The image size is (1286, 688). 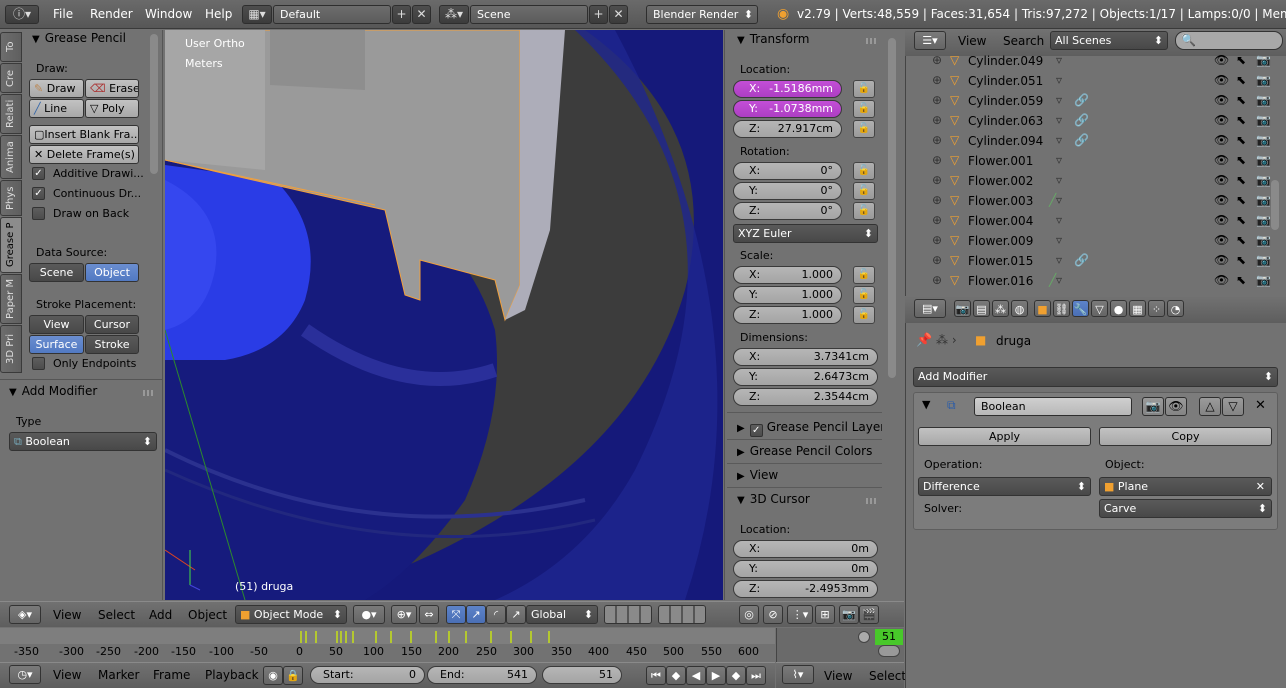 I want to click on outliner-row: ⊕ ▽ Cylinder.063 ▿ 🔗 👁 ⬉ 📷, so click(x=1099, y=121).